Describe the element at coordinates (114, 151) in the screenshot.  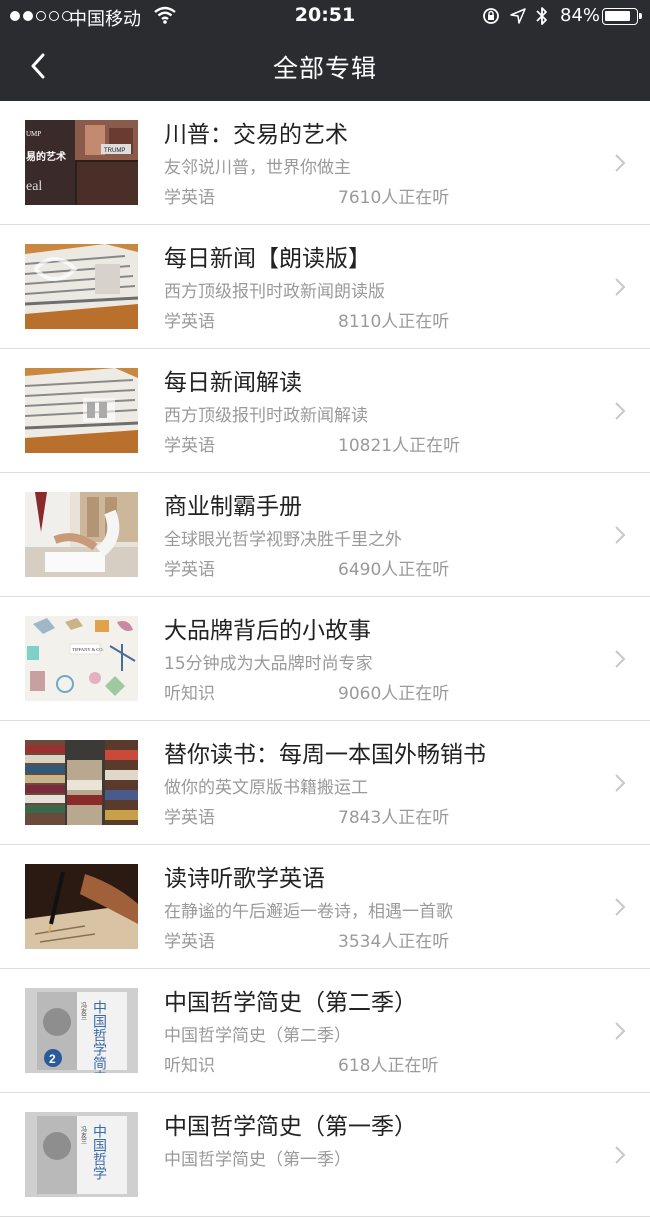
I see `svg-text: TRUMP` at that location.